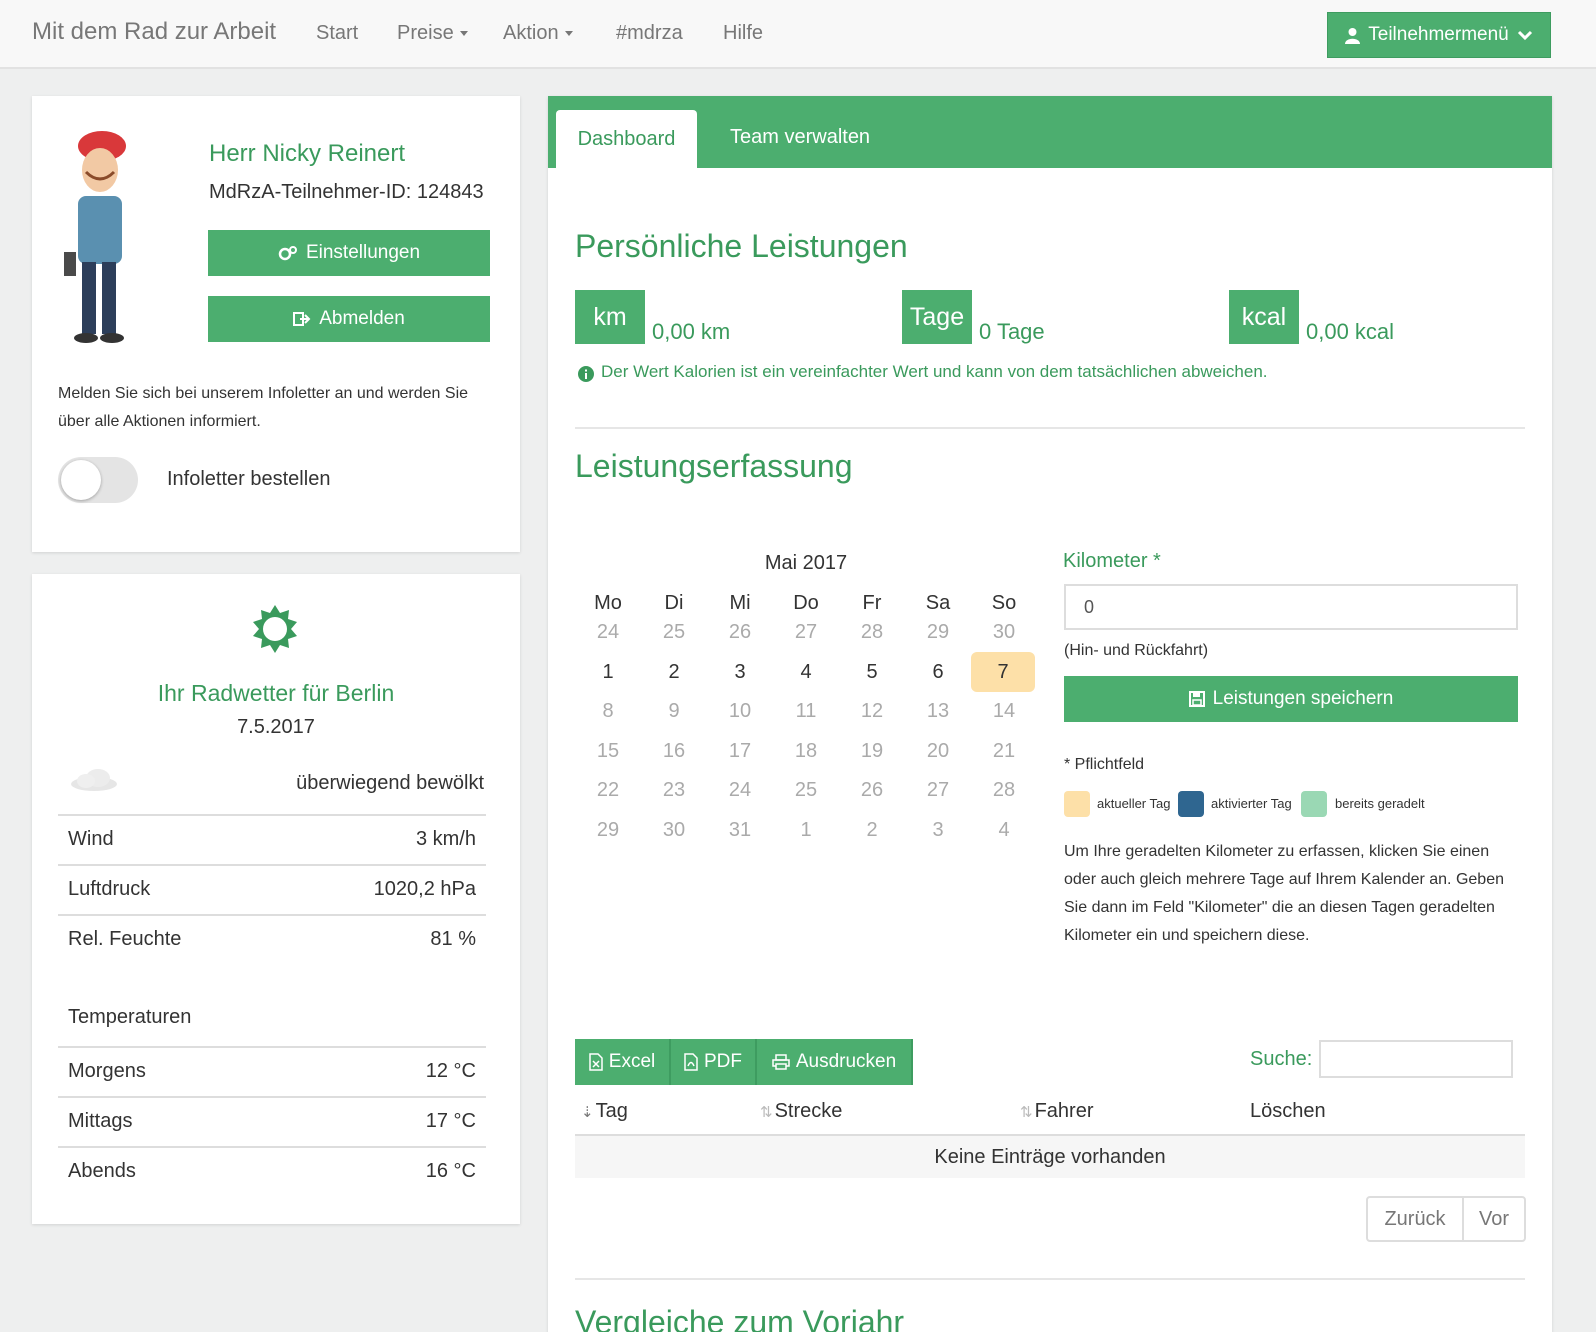  What do you see at coordinates (538, 33) in the screenshot?
I see `nav-aktion: Aktion` at bounding box center [538, 33].